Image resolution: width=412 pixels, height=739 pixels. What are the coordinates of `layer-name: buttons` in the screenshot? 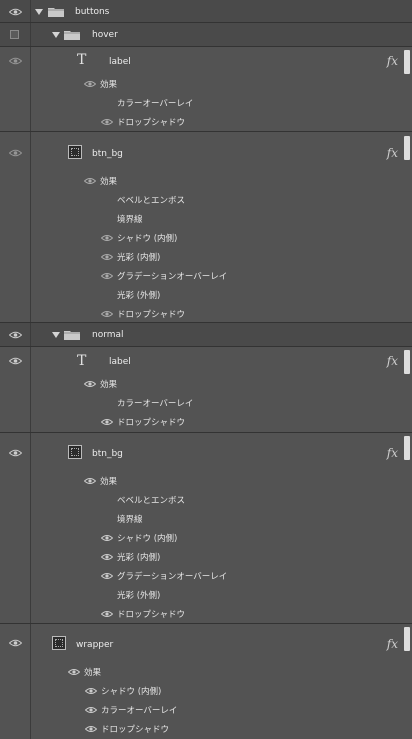 It's located at (92, 12).